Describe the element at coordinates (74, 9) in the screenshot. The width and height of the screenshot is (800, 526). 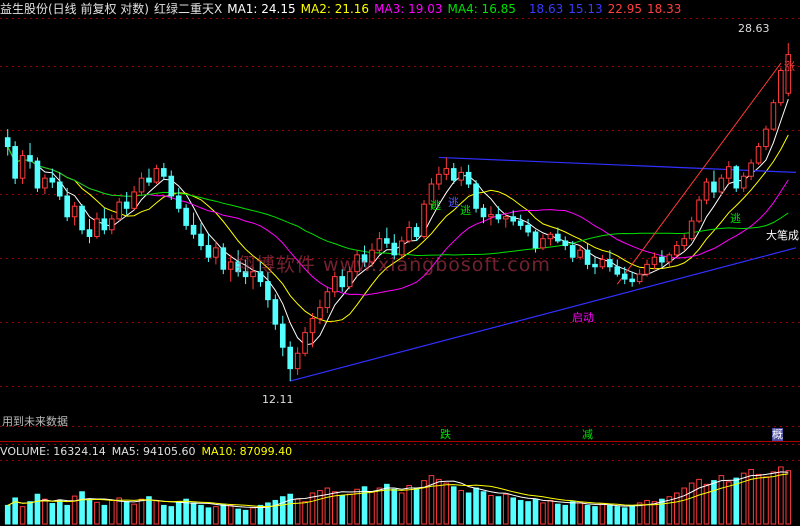
I see `stock-title: 益生股份(日线 前复权 对数)` at that location.